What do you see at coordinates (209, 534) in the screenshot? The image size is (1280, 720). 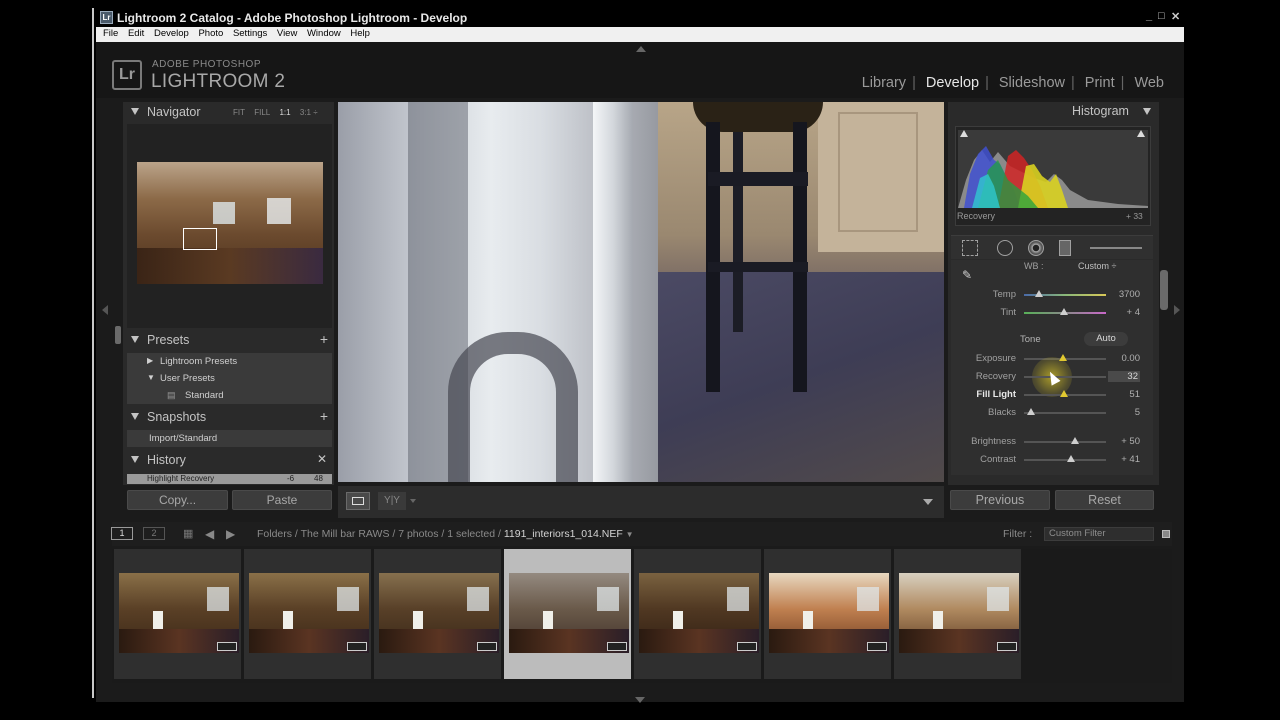 I see `back-arrow-icon: ◀` at bounding box center [209, 534].